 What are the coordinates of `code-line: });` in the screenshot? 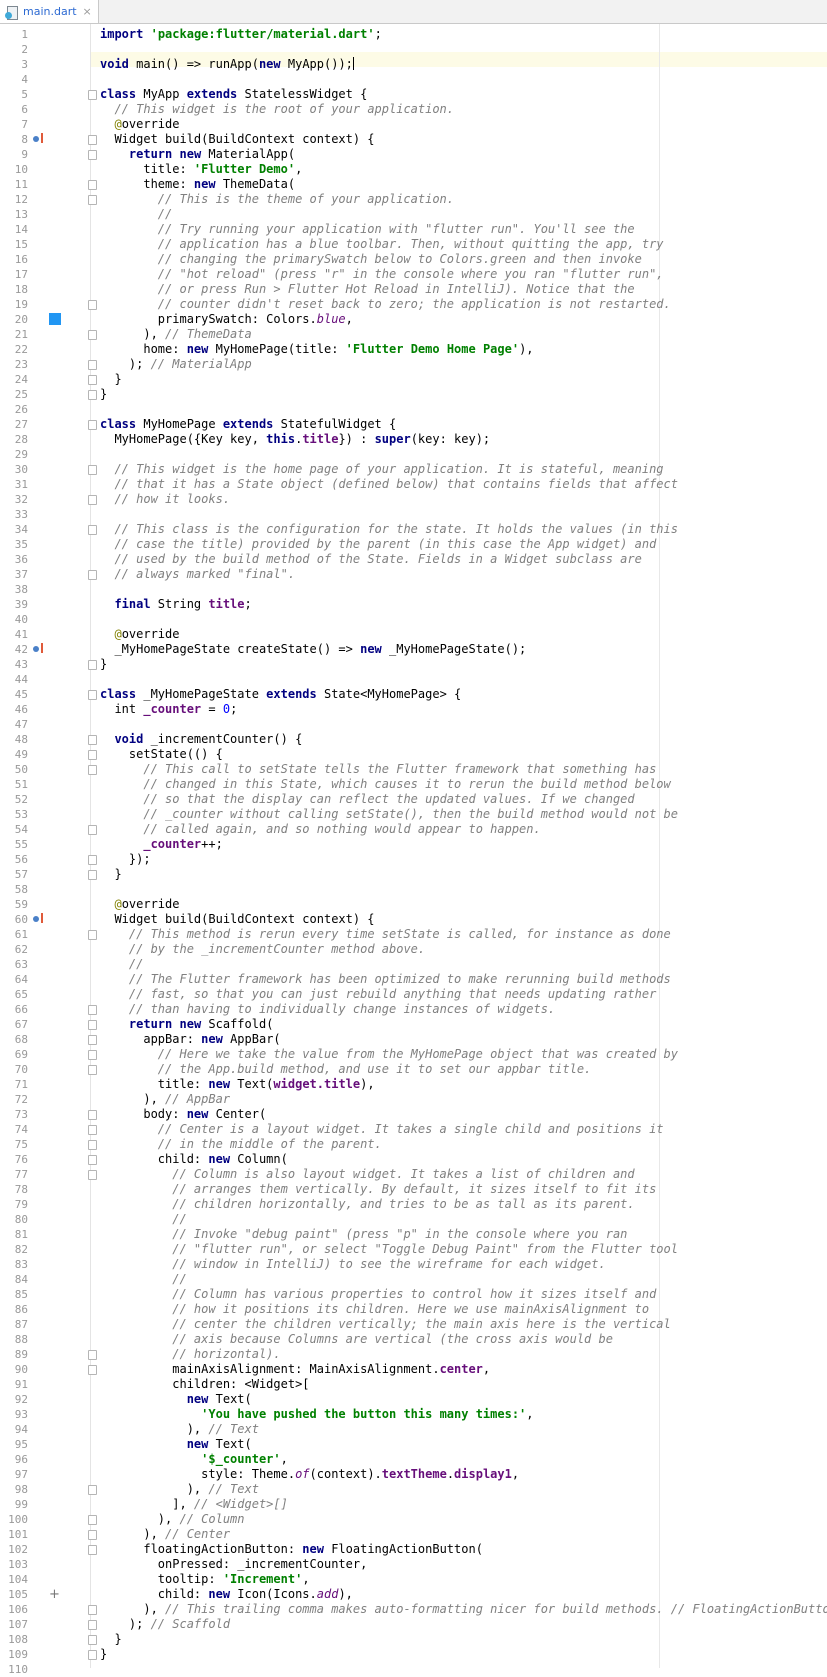 It's located at (125, 859).